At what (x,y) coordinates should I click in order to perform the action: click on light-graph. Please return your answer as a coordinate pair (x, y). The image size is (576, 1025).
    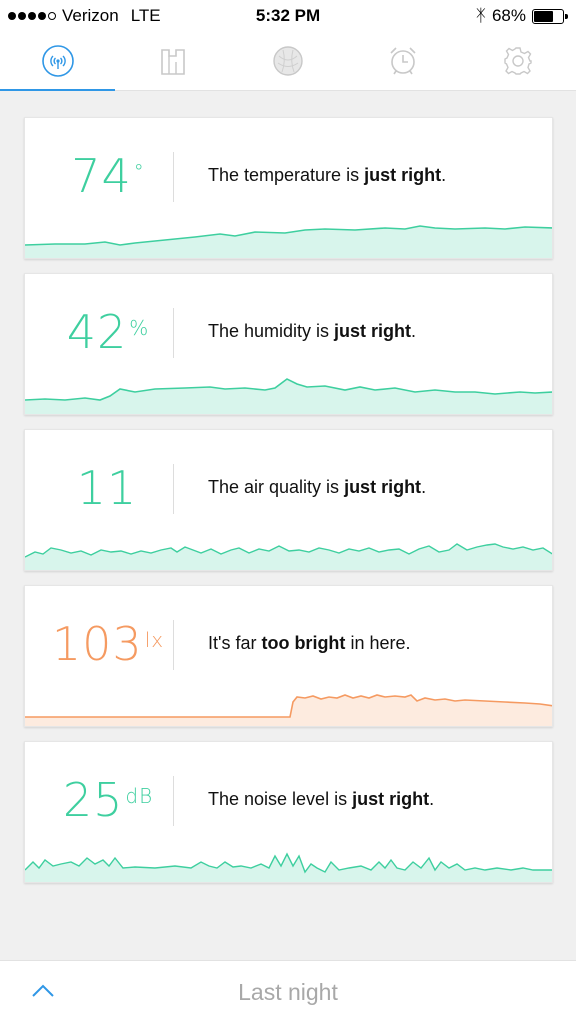
    Looking at the image, I should click on (288, 710).